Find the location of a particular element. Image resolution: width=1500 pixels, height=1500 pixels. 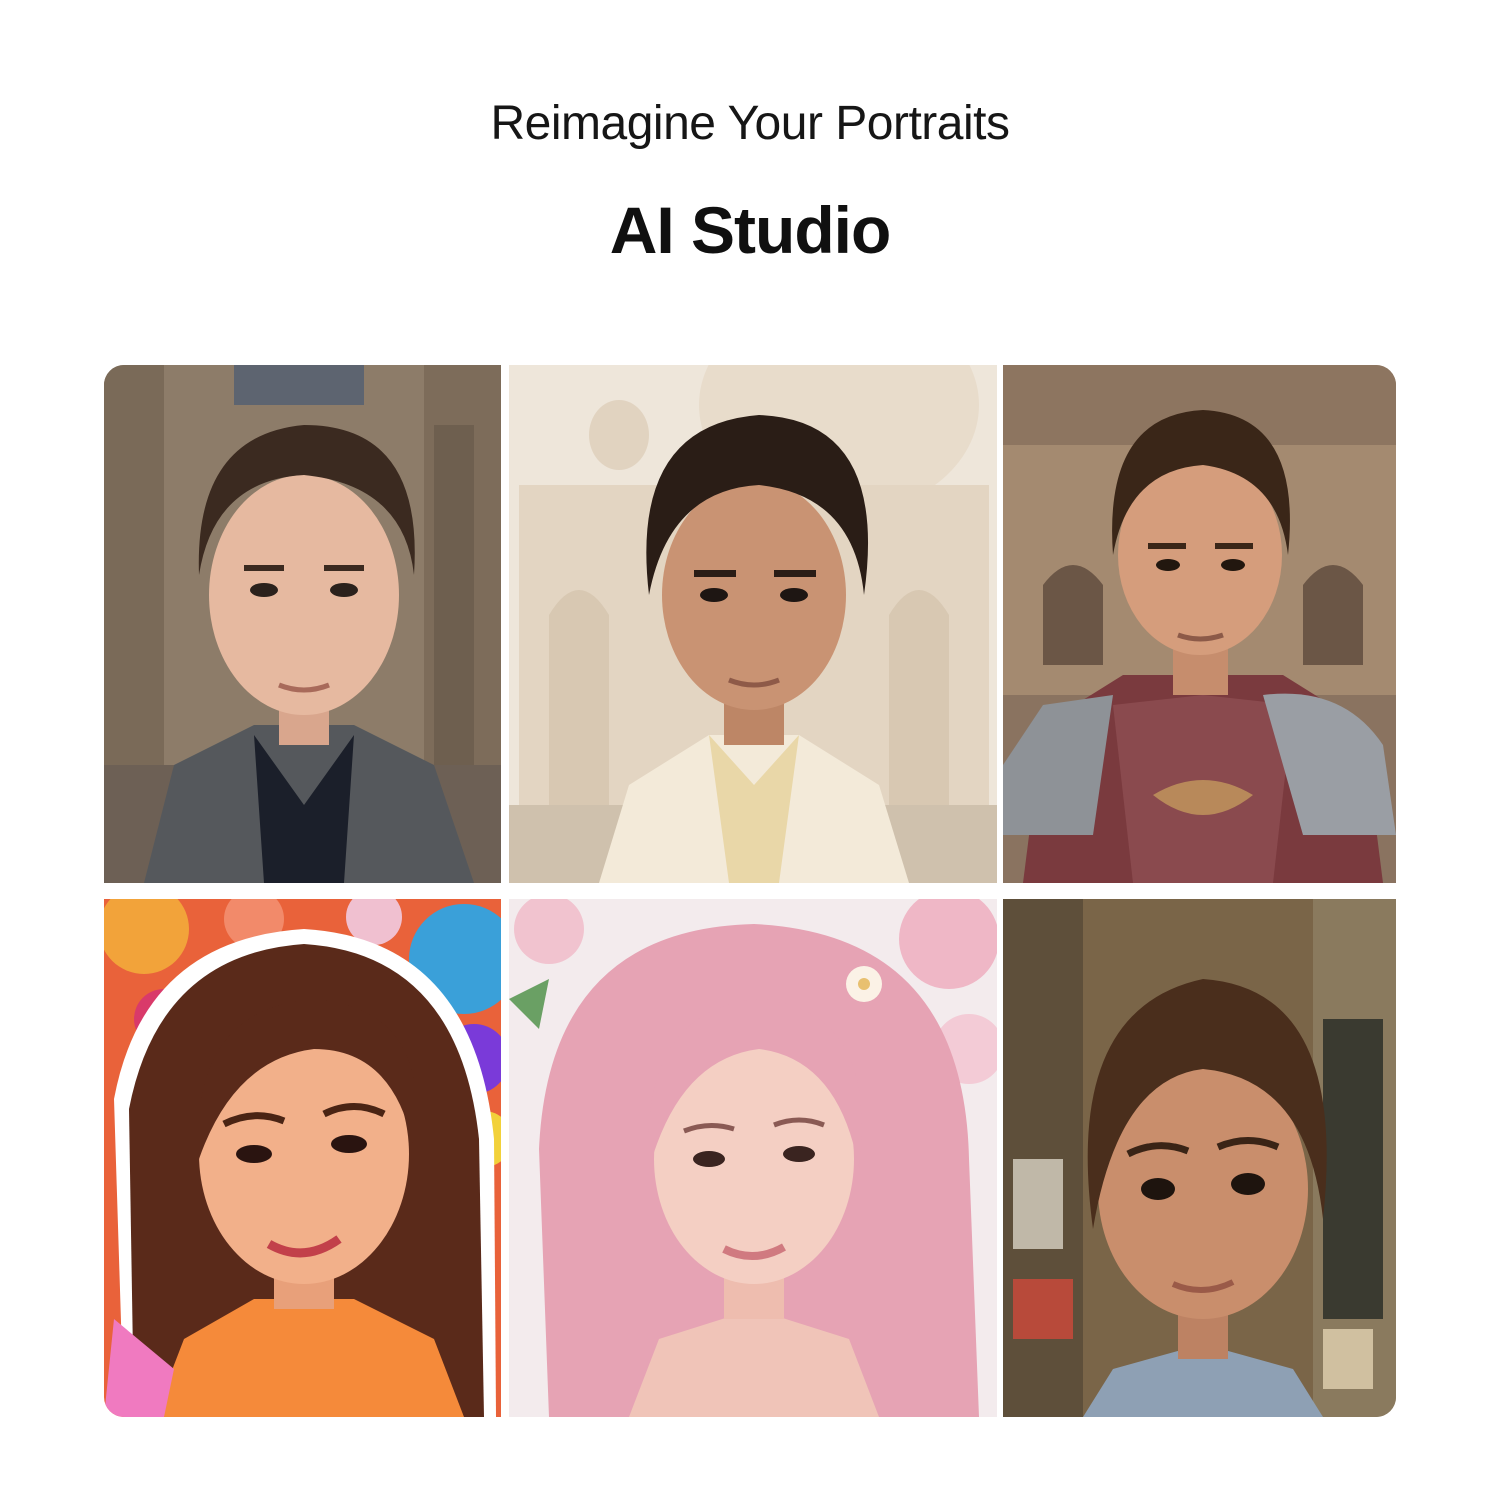

portrait-image-pink-hair is located at coordinates (753, 1158).